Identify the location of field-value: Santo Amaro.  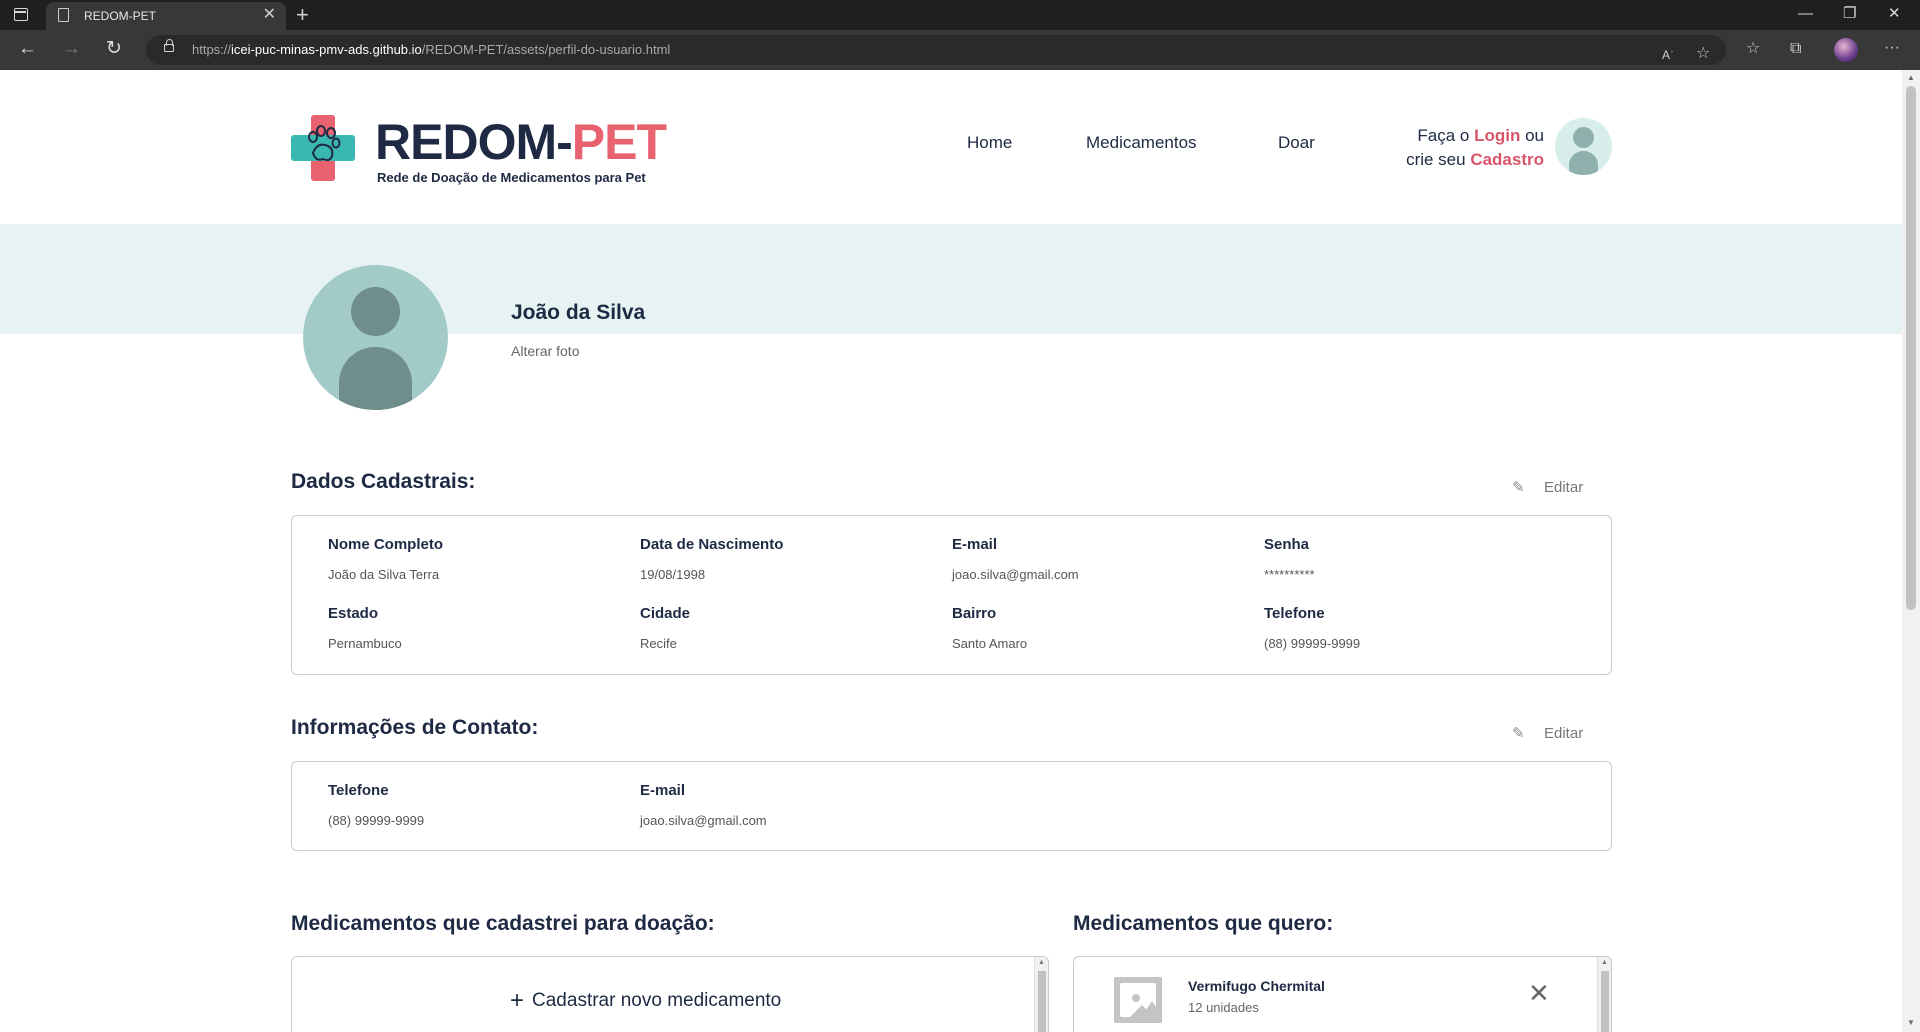
(990, 643).